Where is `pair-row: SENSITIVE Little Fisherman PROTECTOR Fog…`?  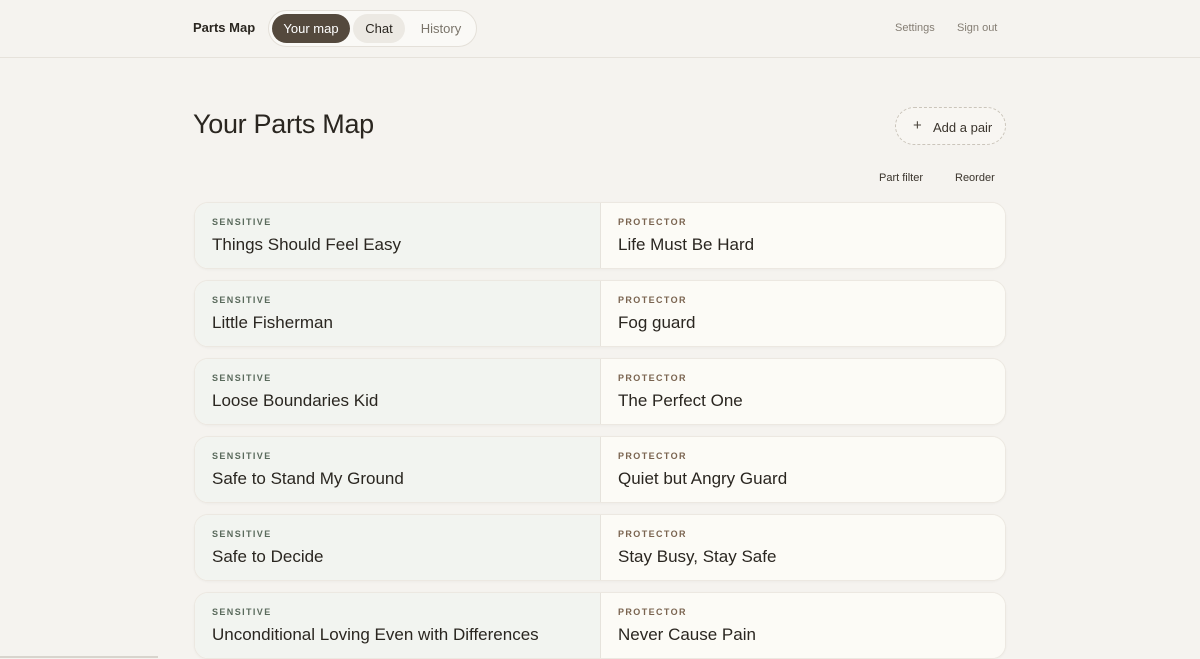
pair-row: SENSITIVE Little Fisherman PROTECTOR Fog… is located at coordinates (600, 313).